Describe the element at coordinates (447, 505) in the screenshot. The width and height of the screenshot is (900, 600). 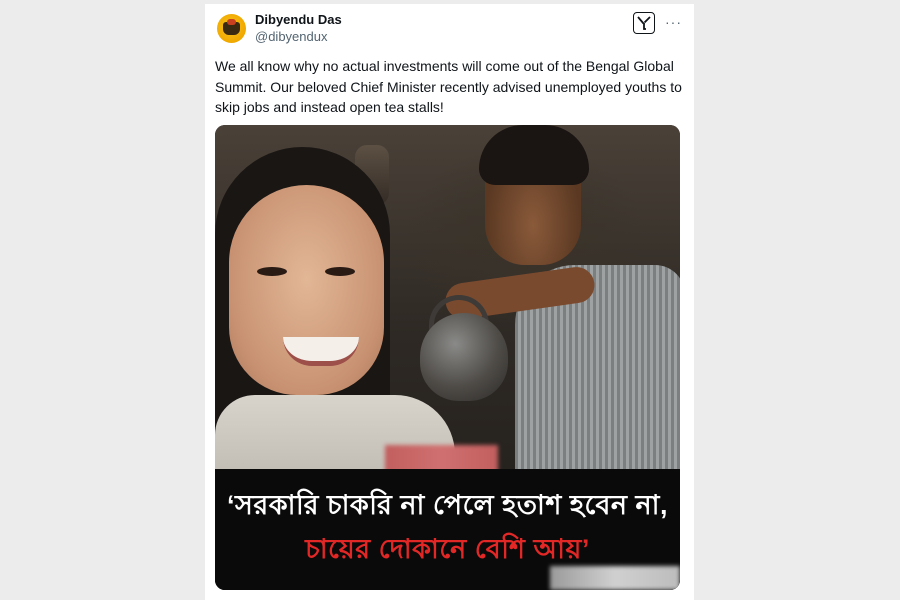
I see `headline-line-1: ‘সরকারি চাকরি না পেলে হতাশ হবেন না,` at that location.